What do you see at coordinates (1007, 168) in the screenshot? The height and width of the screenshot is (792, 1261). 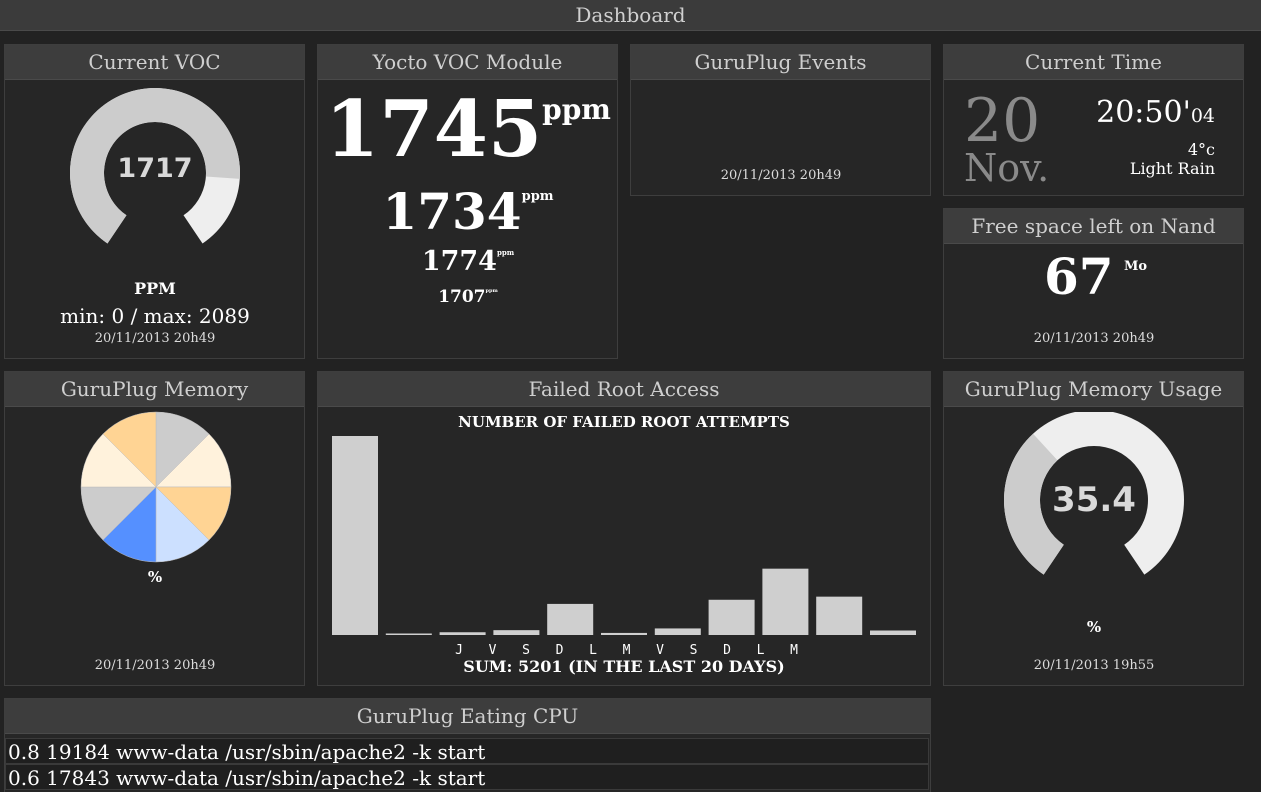 I see `month-name: Nov.` at bounding box center [1007, 168].